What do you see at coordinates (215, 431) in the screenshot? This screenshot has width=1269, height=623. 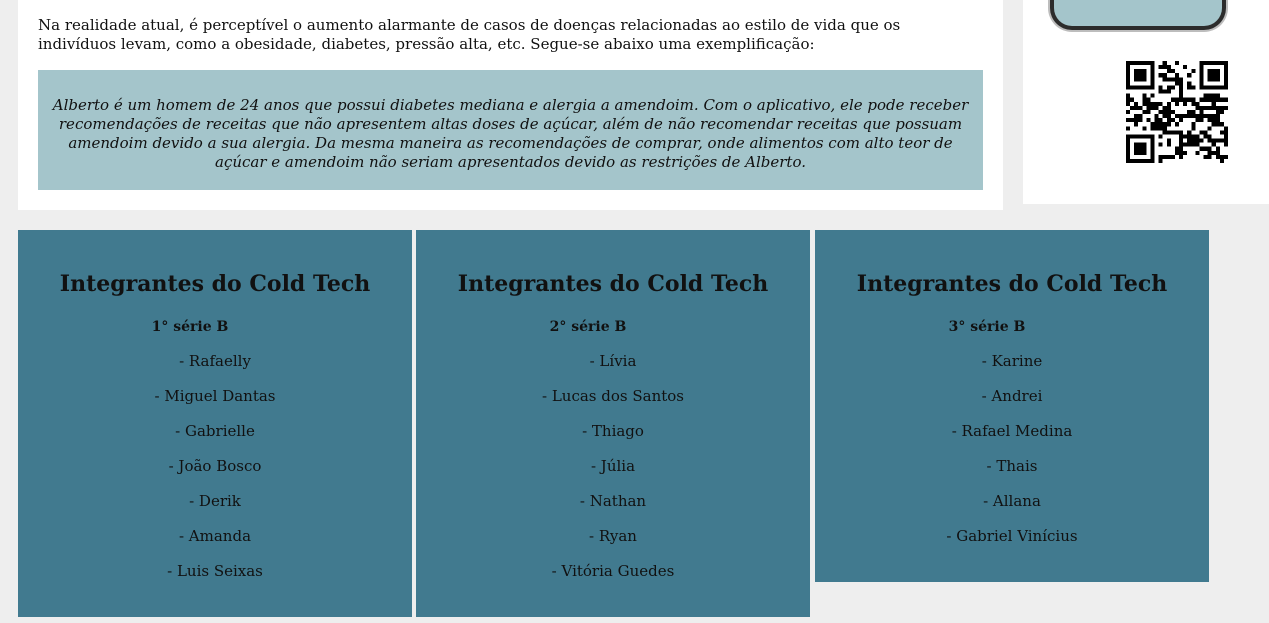 I see `list-item: - Gabrielle` at bounding box center [215, 431].